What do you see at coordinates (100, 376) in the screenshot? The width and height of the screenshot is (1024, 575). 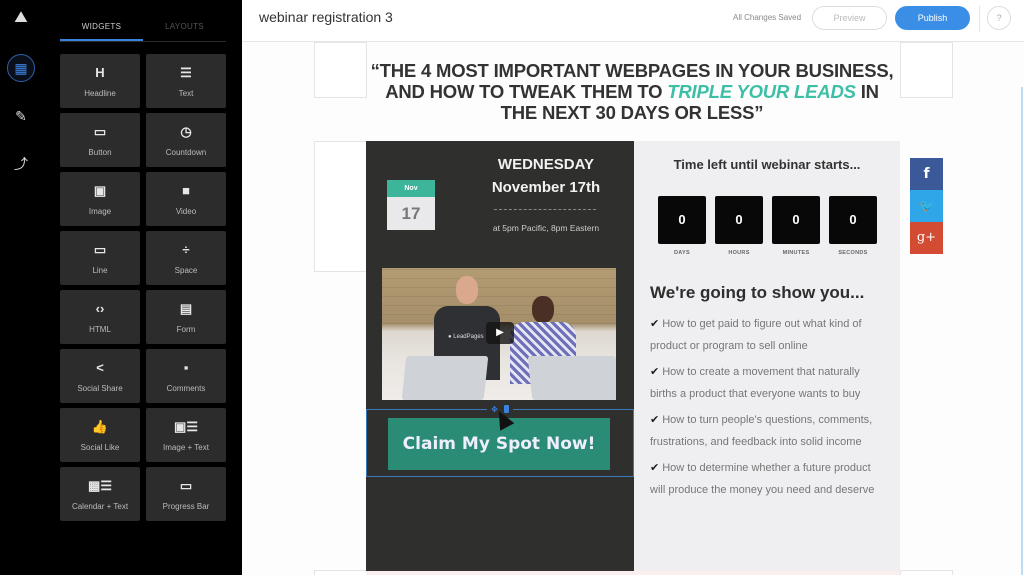 I see `widget-social-share: < Social Share` at bounding box center [100, 376].